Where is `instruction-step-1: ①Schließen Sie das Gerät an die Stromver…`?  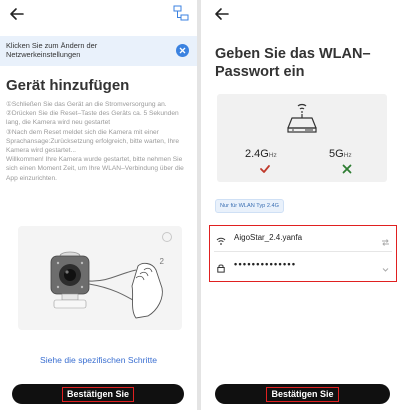 instruction-step-1: ①Schließen Sie das Gerät an die Stromver… is located at coordinates (86, 104).